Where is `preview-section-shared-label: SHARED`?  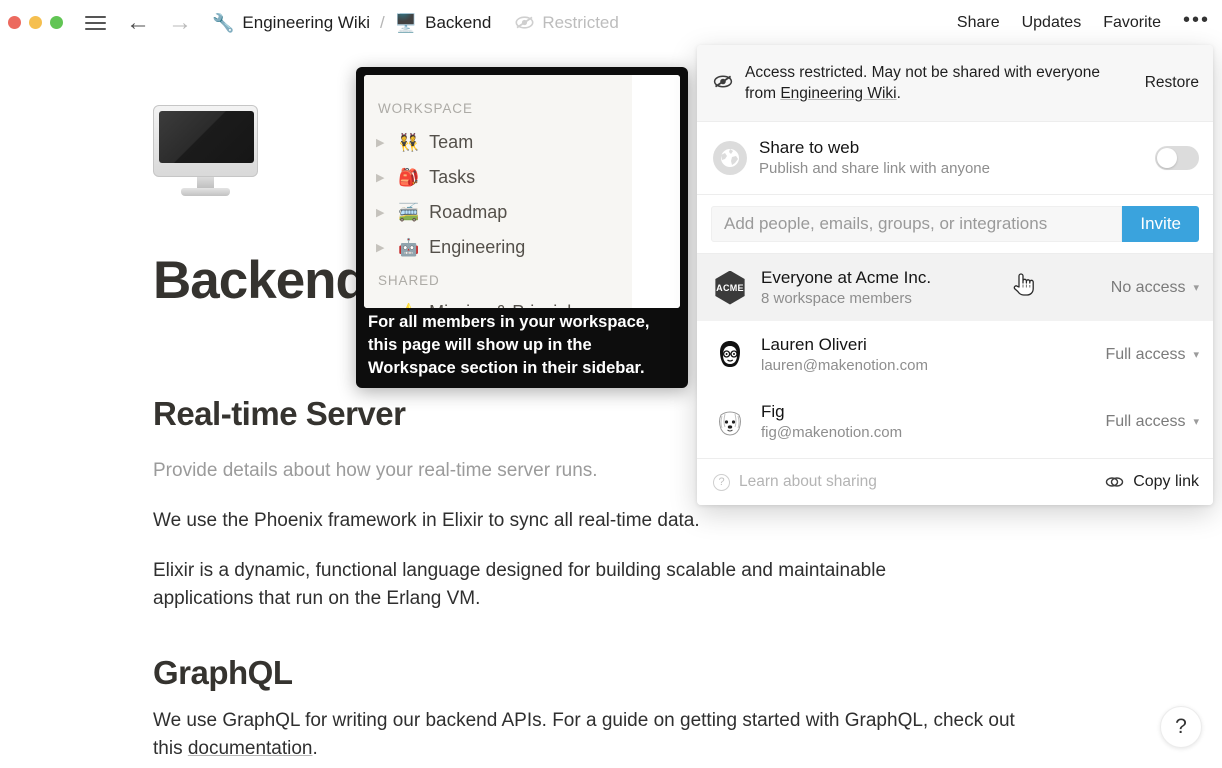 preview-section-shared-label: SHARED is located at coordinates (409, 280).